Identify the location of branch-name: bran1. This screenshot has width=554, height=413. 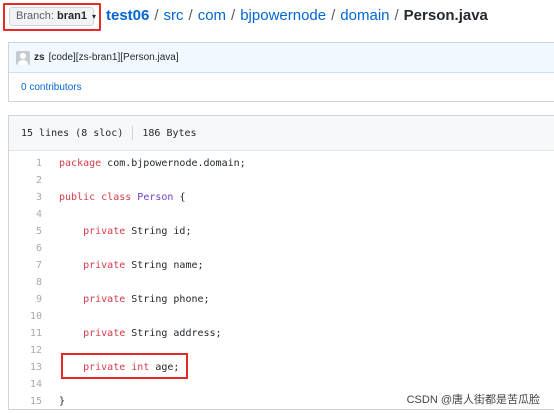
(71, 16).